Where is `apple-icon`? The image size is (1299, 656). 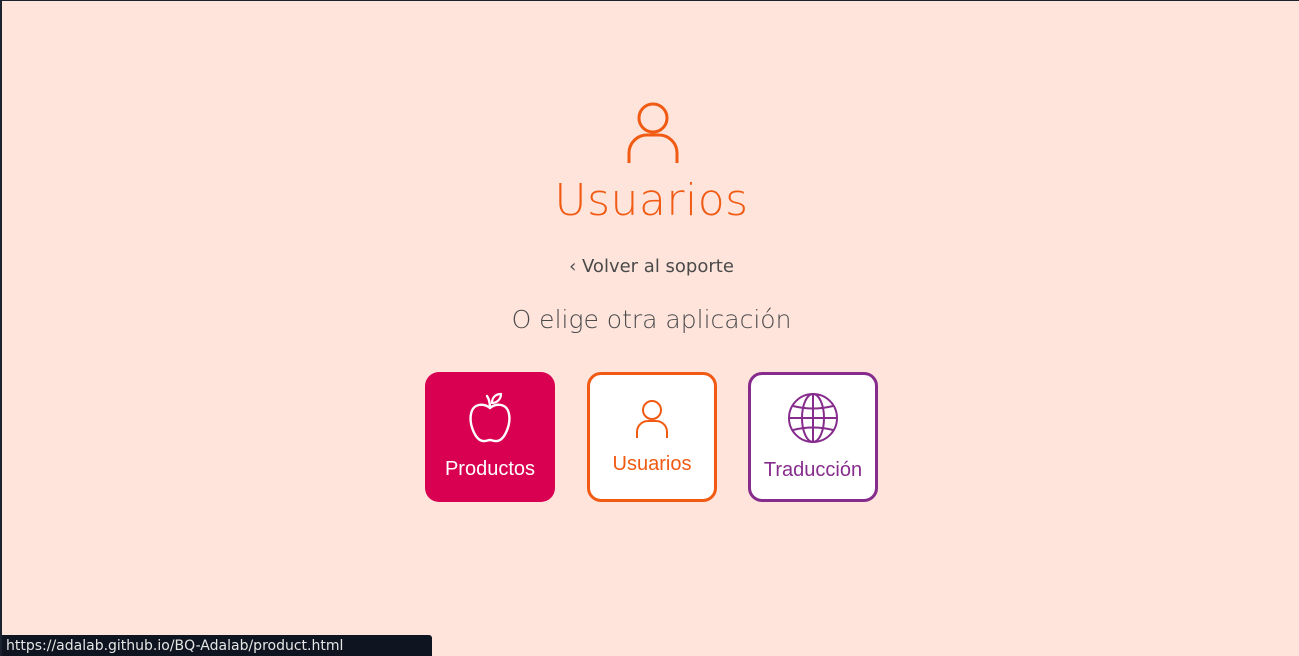
apple-icon is located at coordinates (490, 417).